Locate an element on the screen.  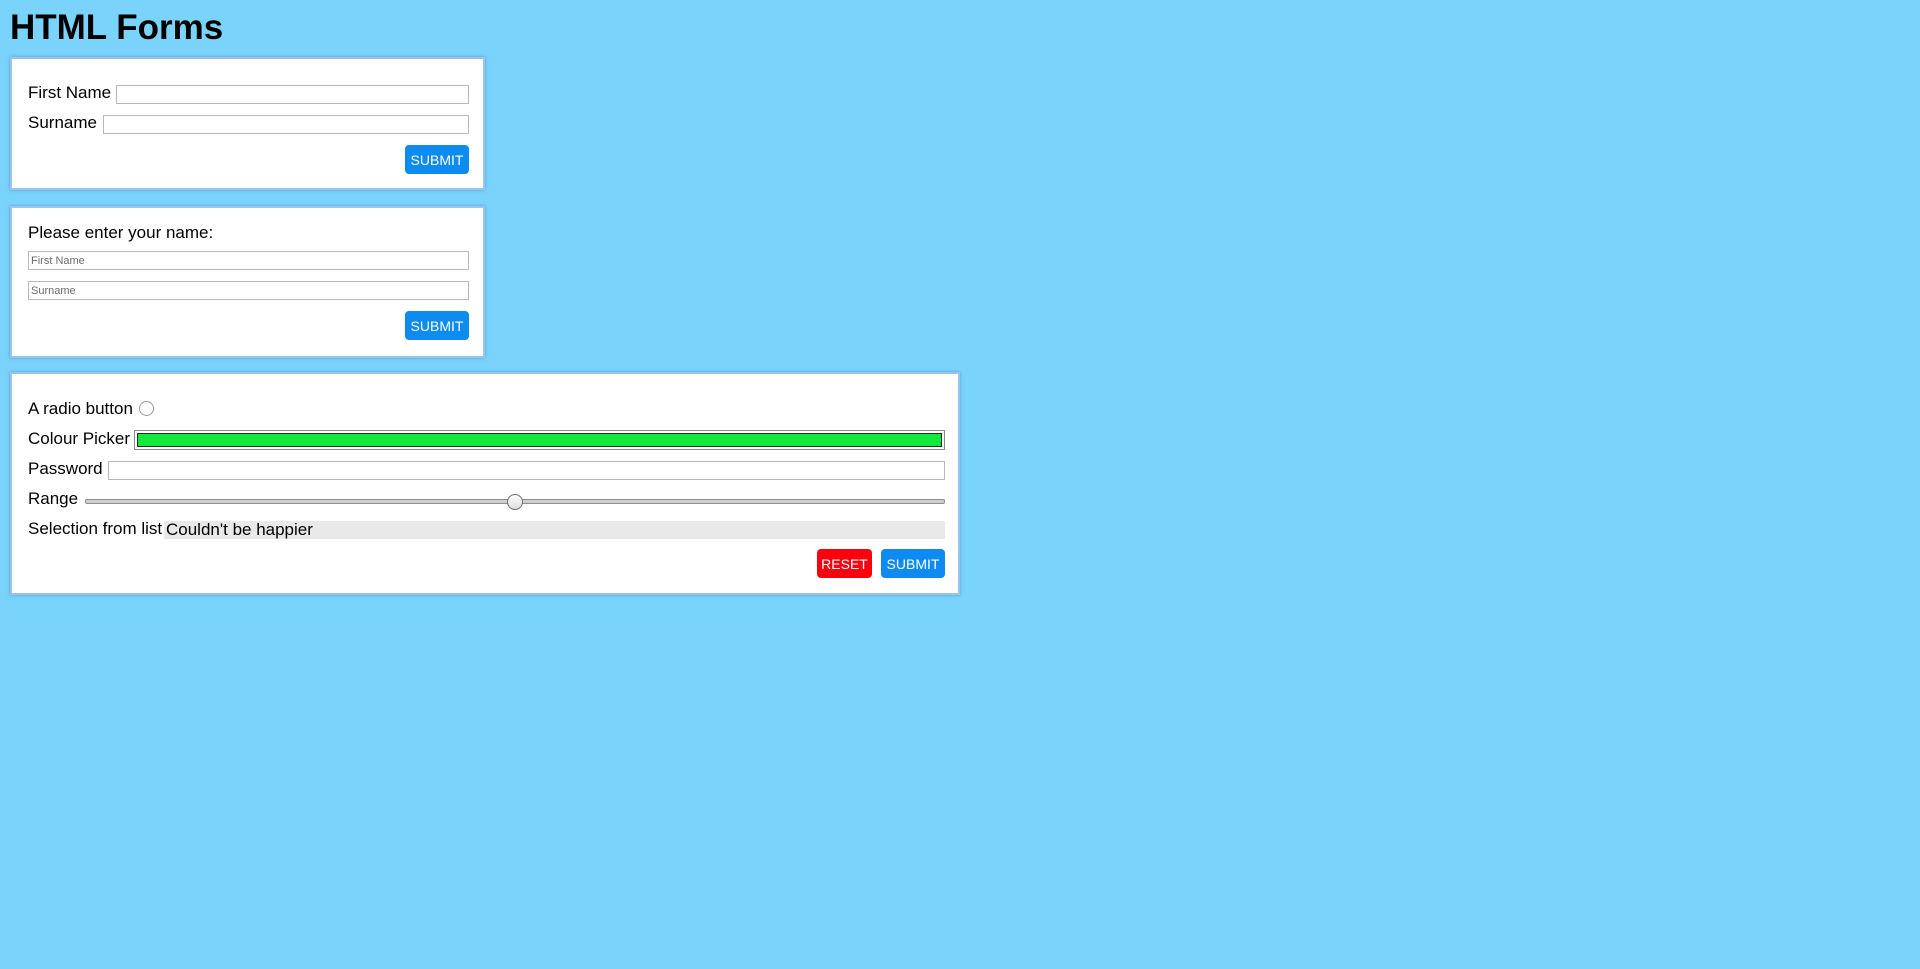
range-label: Range is located at coordinates (53, 498).